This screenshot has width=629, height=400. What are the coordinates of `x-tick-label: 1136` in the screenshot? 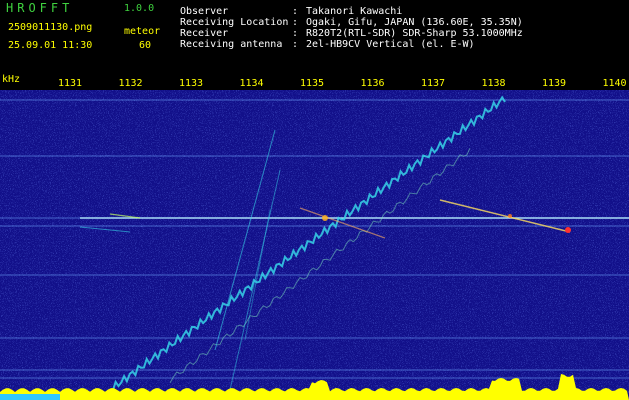 It's located at (372, 83).